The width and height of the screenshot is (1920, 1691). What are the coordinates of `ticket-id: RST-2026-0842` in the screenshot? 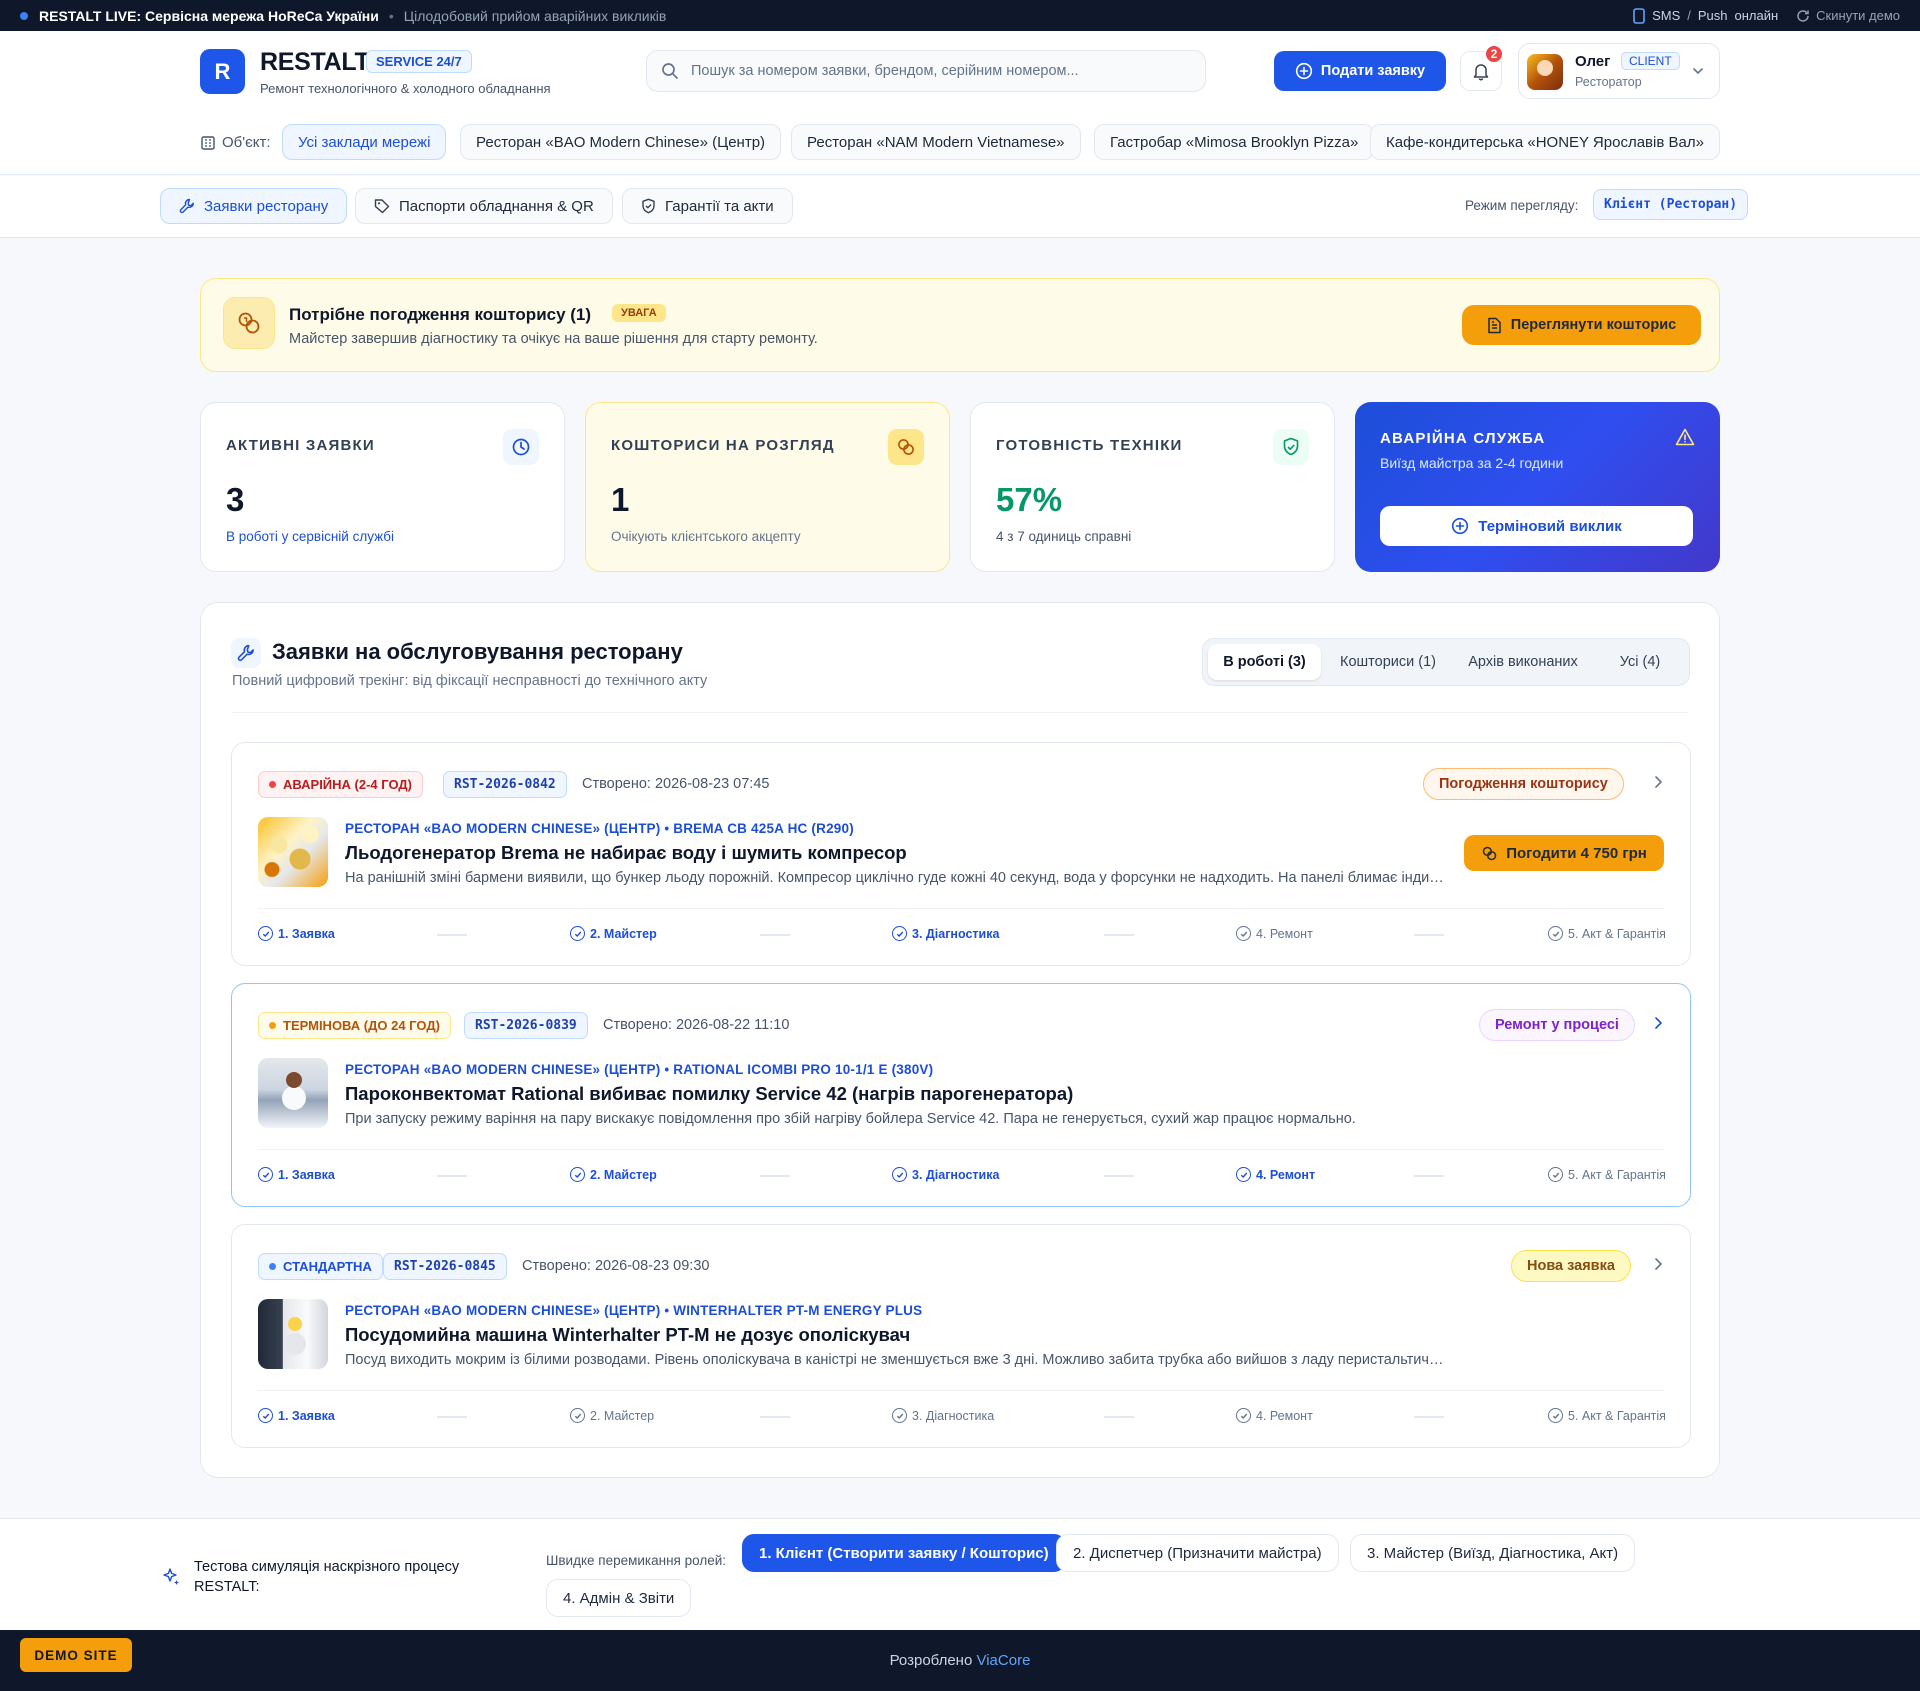 It's located at (505, 784).